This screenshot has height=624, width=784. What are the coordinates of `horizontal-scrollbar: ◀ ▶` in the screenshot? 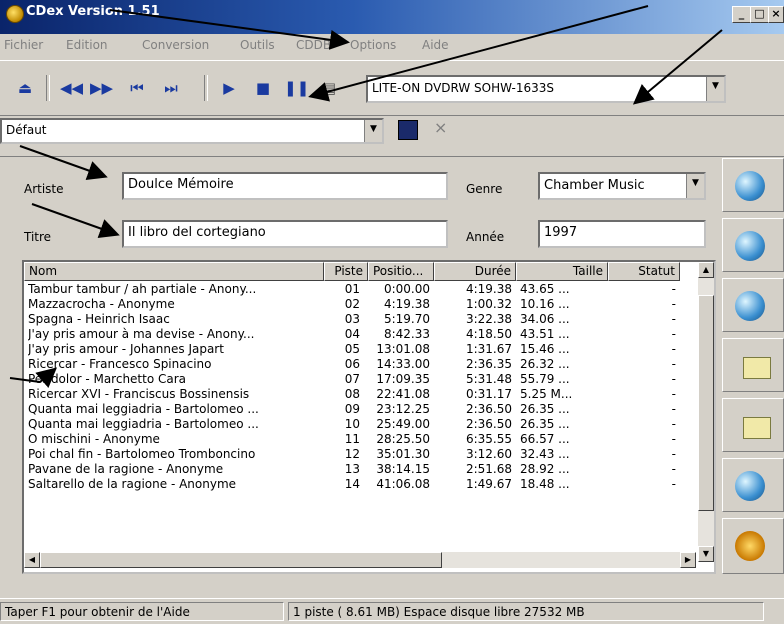 It's located at (360, 560).